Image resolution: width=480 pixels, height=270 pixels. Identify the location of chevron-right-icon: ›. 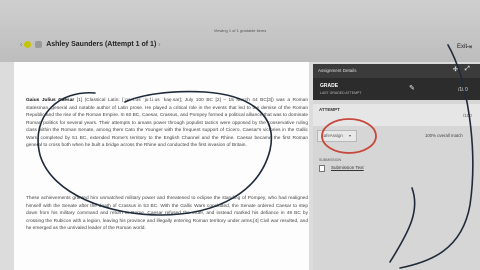
(159, 44).